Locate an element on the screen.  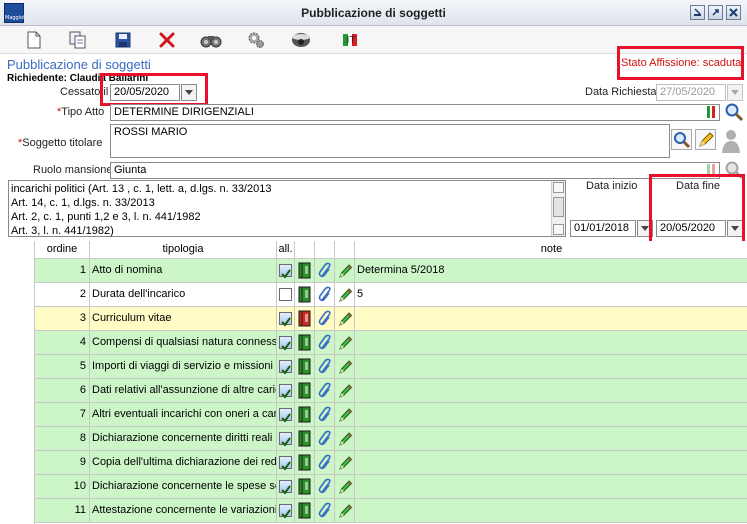
soggetto-user-button is located at coordinates (731, 141).